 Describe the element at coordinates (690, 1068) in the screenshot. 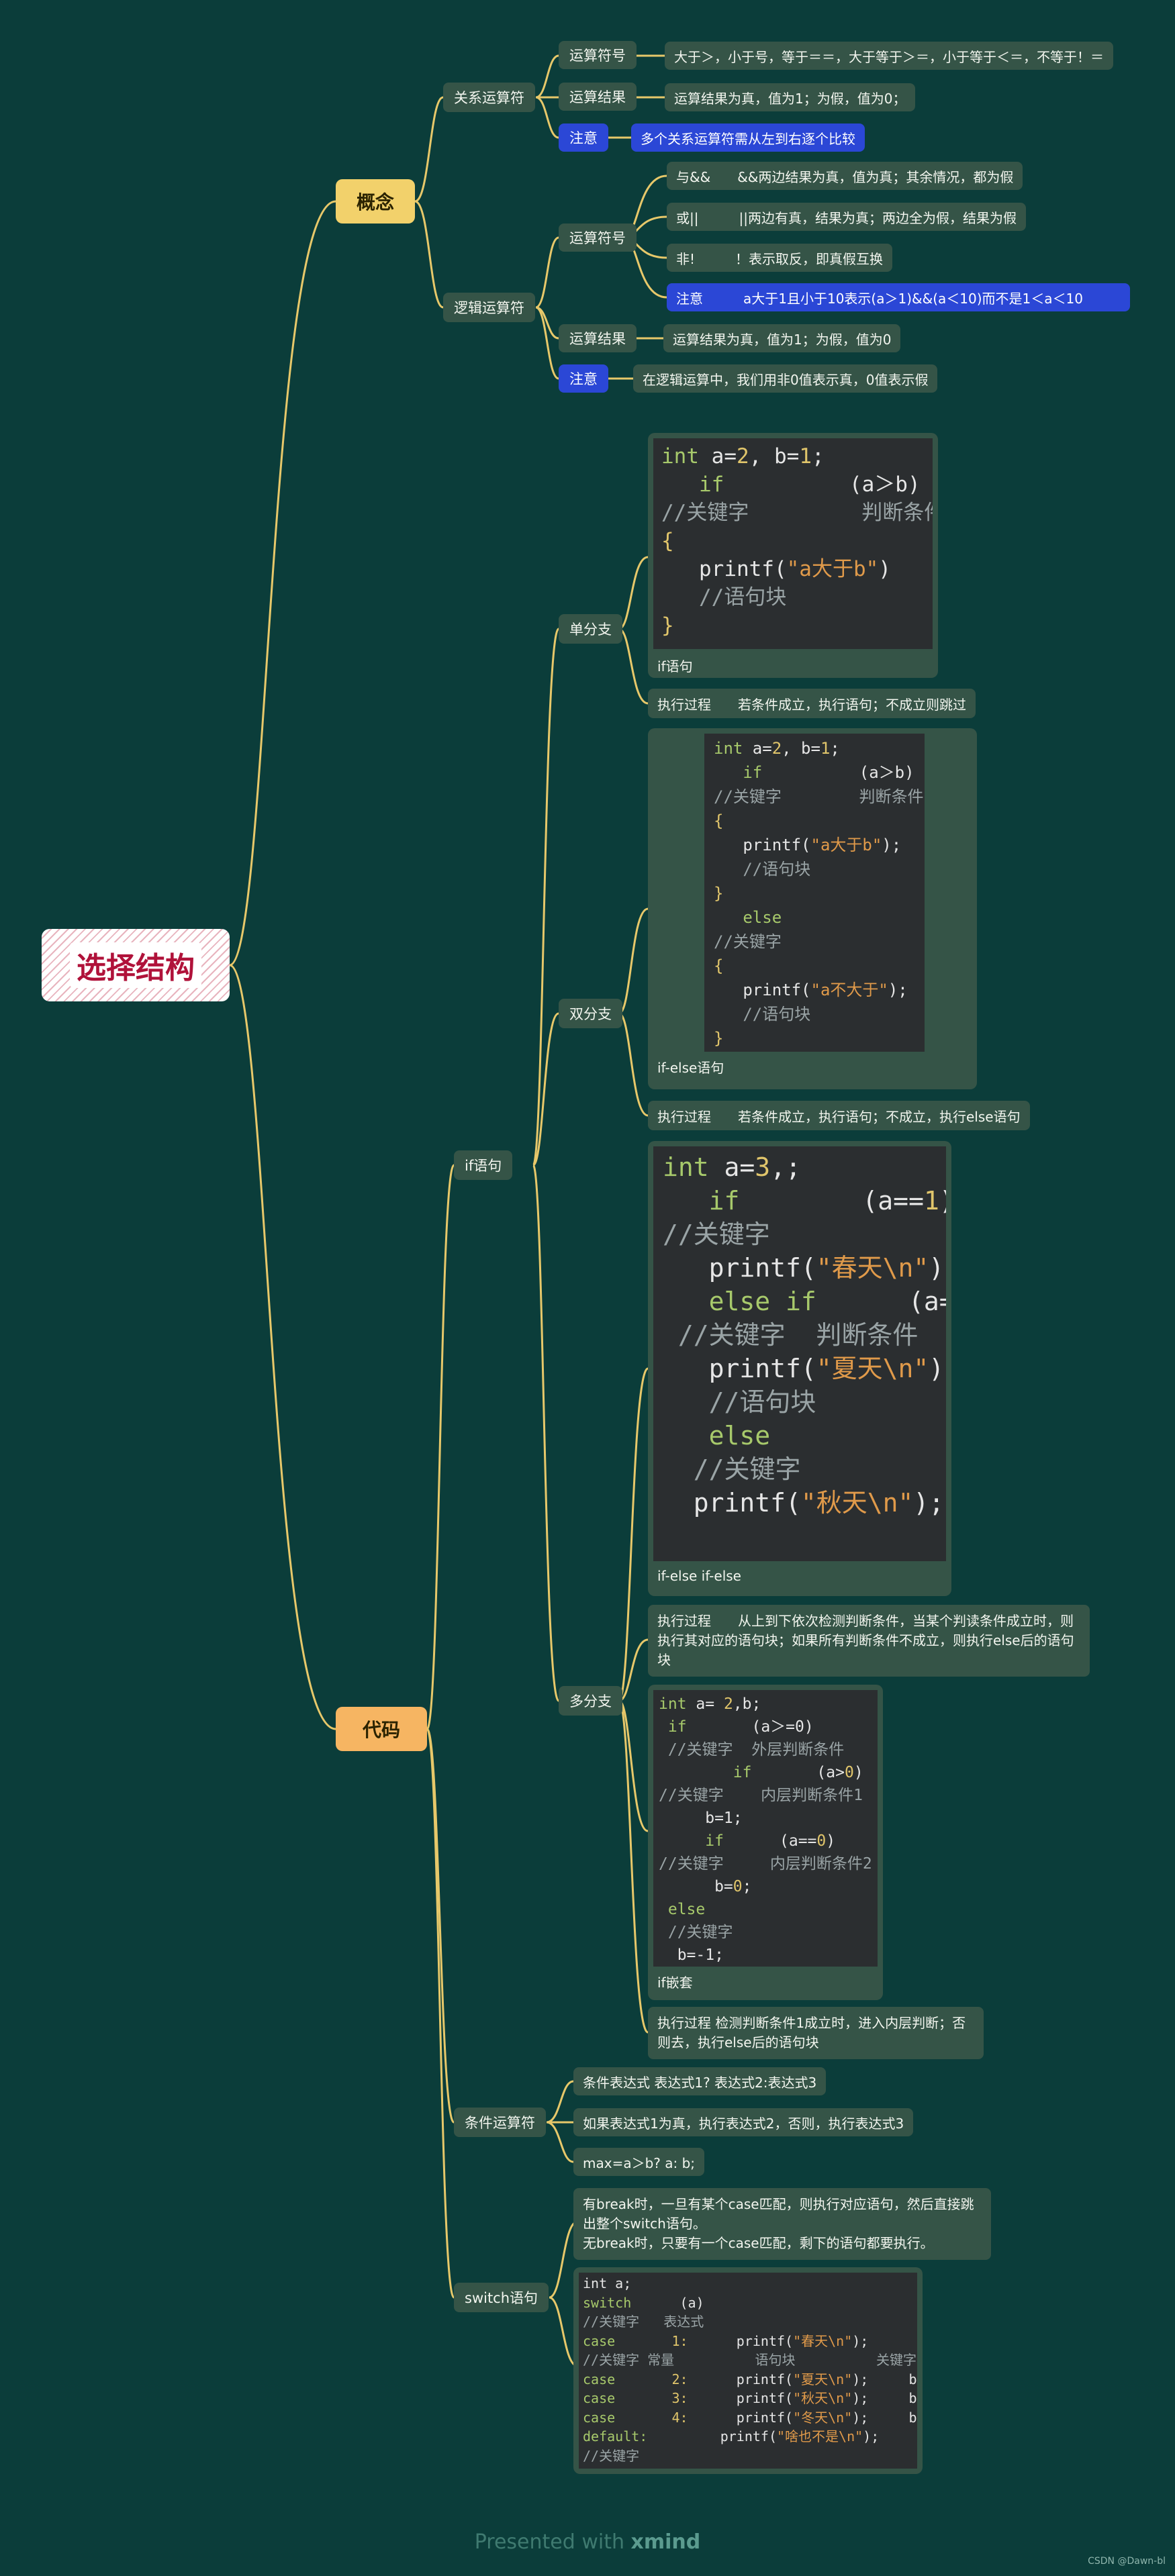

I see `double-branch-caption: if-else语句` at that location.